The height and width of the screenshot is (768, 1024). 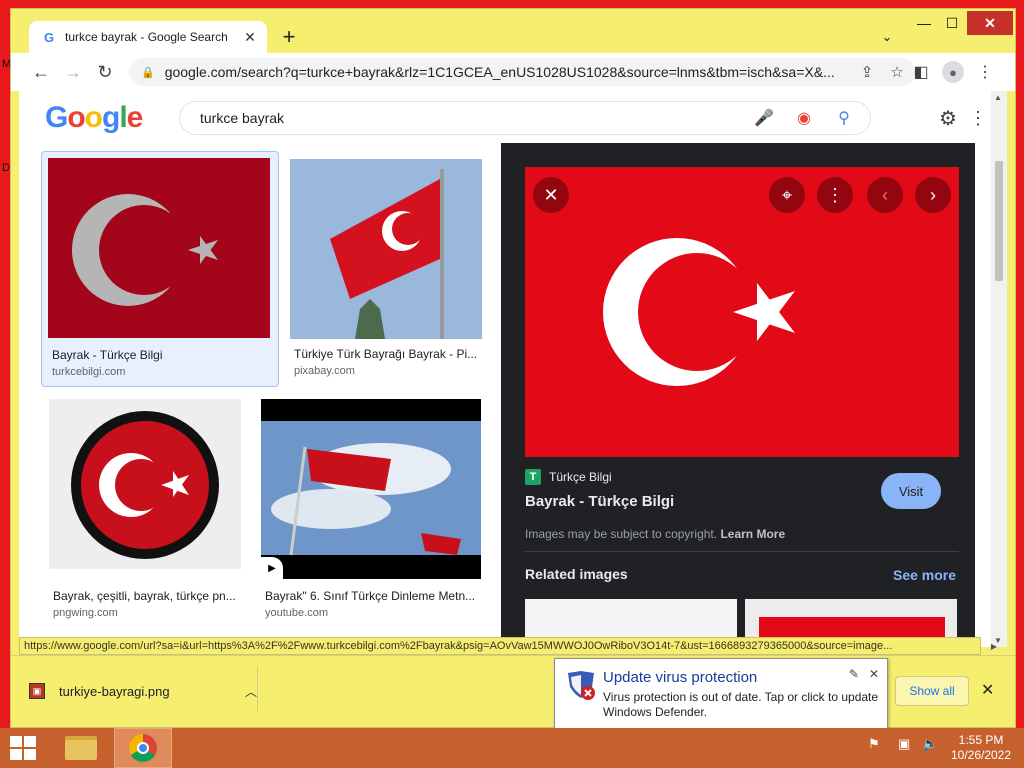 I want to click on scrollbar-thumb, so click(x=999, y=221).